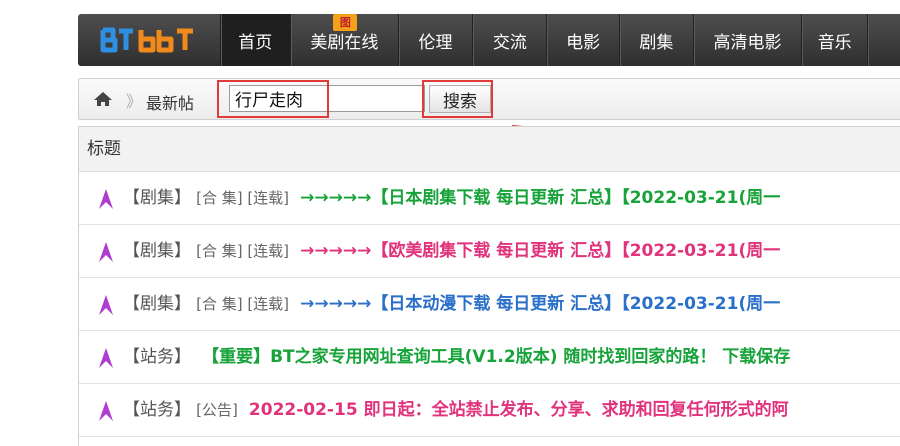 This screenshot has width=900, height=446. Describe the element at coordinates (489, 149) in the screenshot. I see `list-header-title: 标题` at that location.